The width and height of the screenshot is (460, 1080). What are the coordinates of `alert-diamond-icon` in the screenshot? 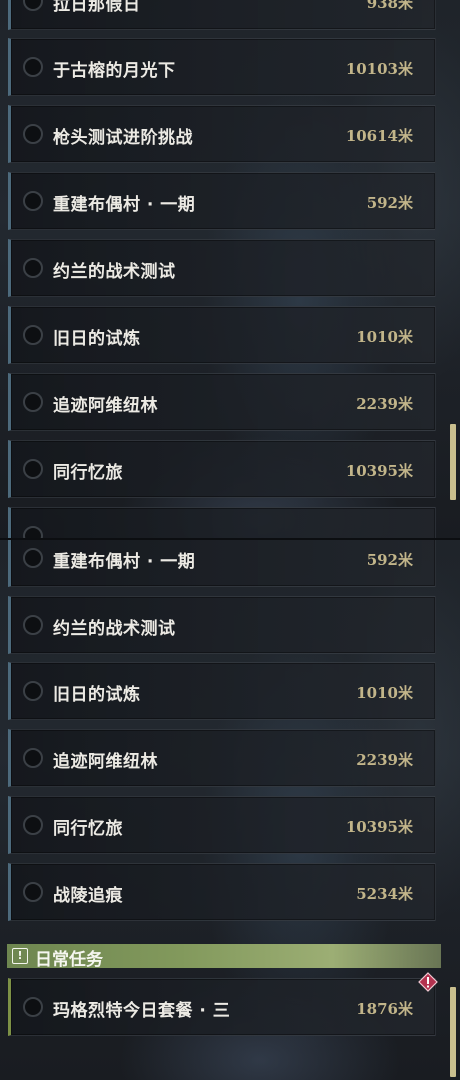 It's located at (428, 982).